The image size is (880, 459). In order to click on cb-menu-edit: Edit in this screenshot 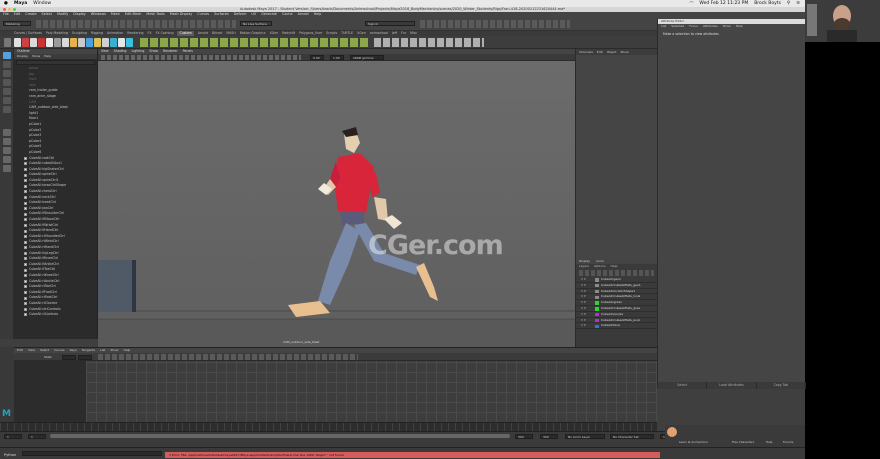, I will do `click(600, 52)`.